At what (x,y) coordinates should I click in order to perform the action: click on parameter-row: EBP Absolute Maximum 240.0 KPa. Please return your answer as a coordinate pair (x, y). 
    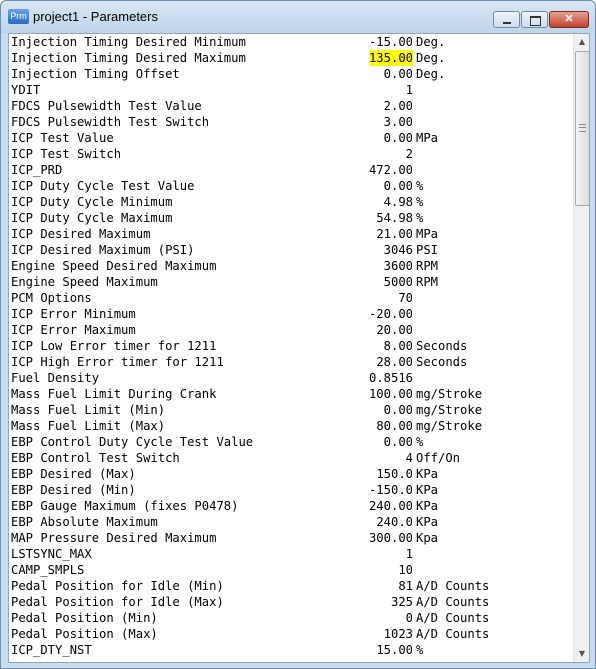
    Looking at the image, I should click on (292, 522).